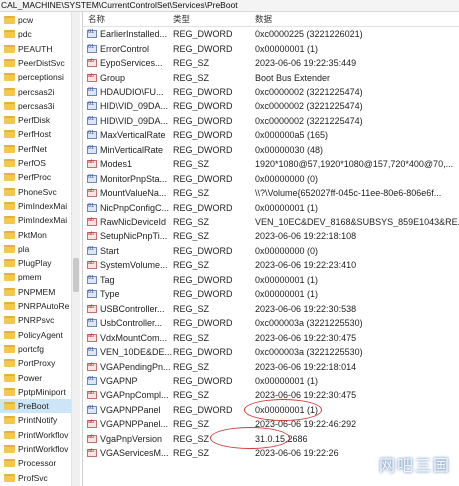 This screenshot has height=486, width=459. What do you see at coordinates (39, 392) in the screenshot?
I see `tree-item: PptpMiniport` at bounding box center [39, 392].